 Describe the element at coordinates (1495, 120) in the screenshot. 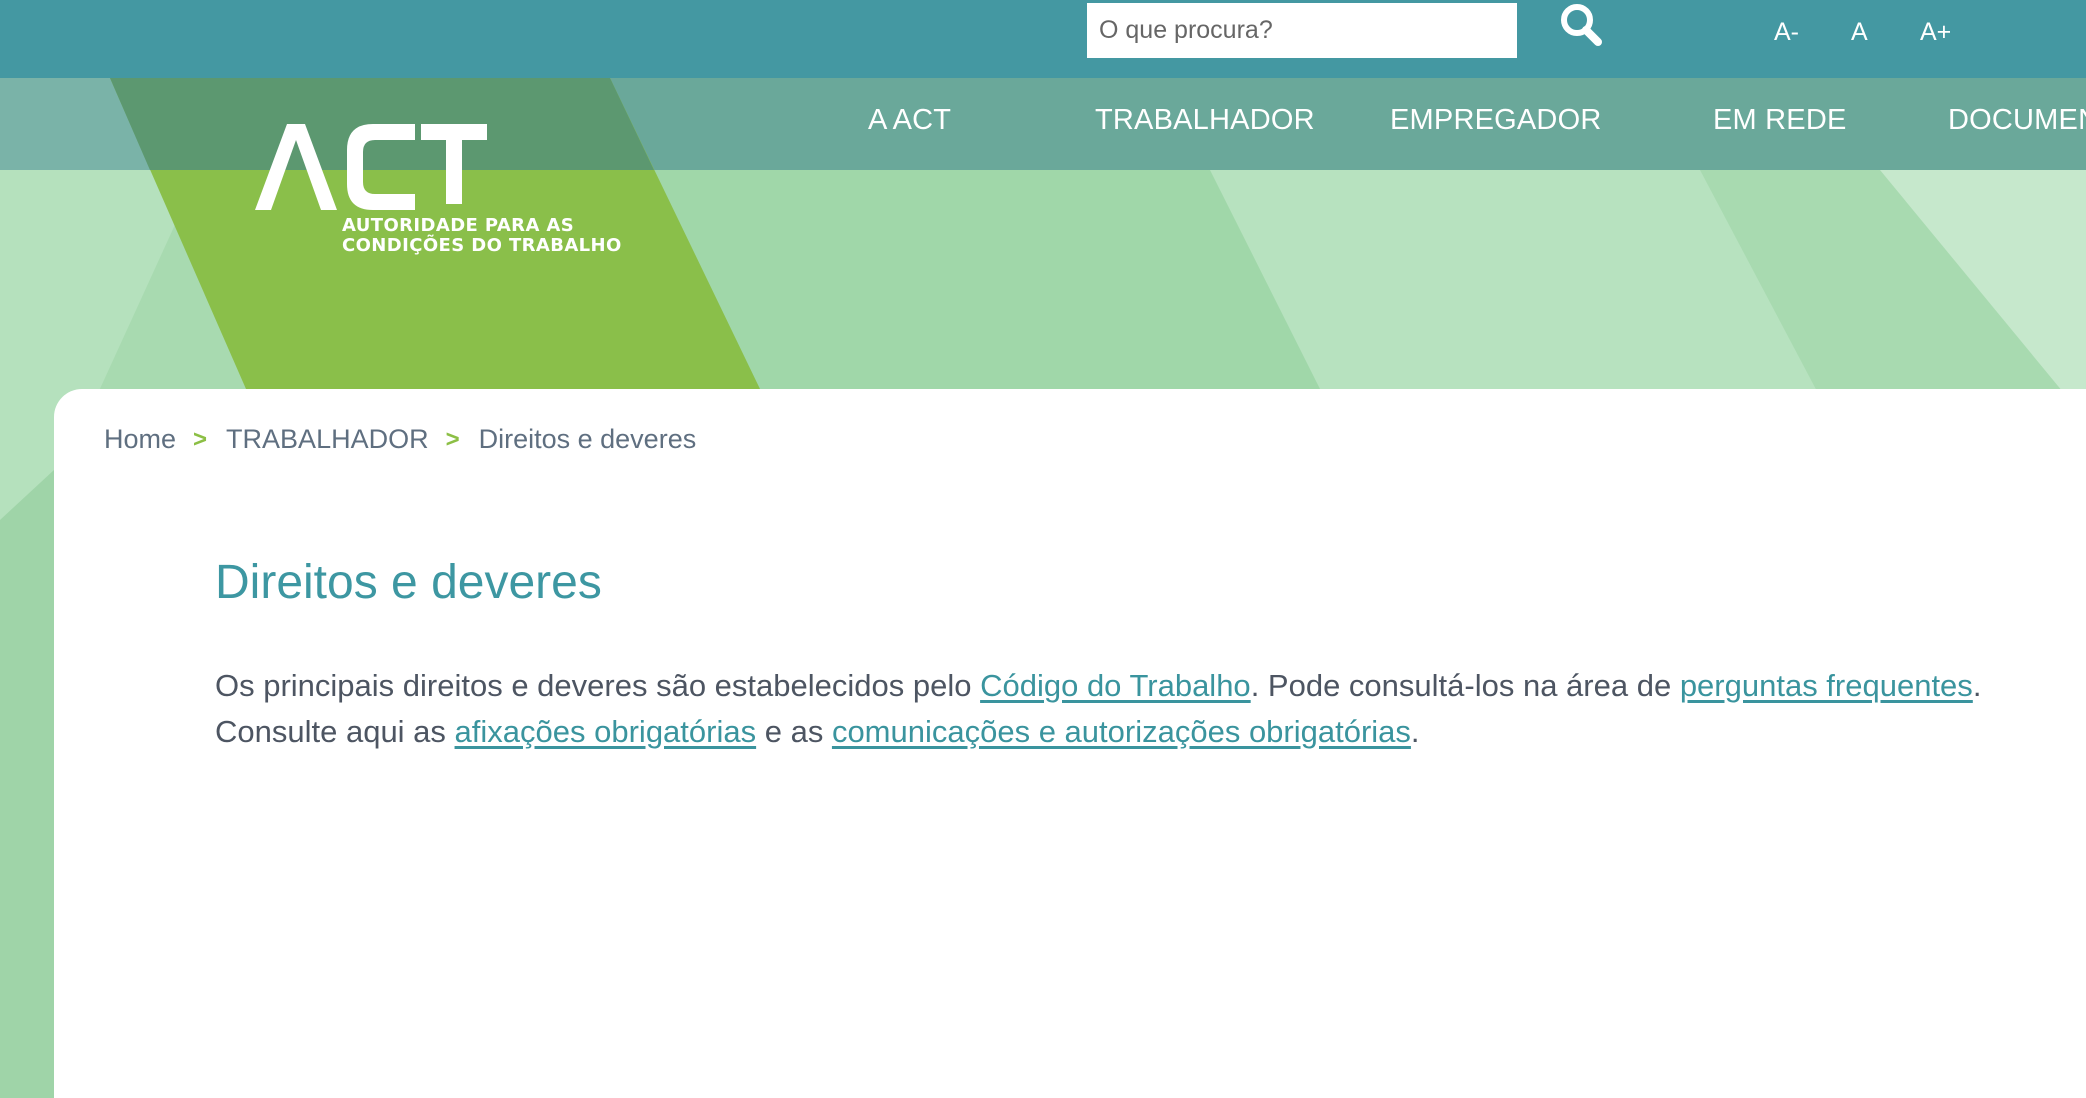

I see `nav-item-empregador: EMPREGADOR` at that location.